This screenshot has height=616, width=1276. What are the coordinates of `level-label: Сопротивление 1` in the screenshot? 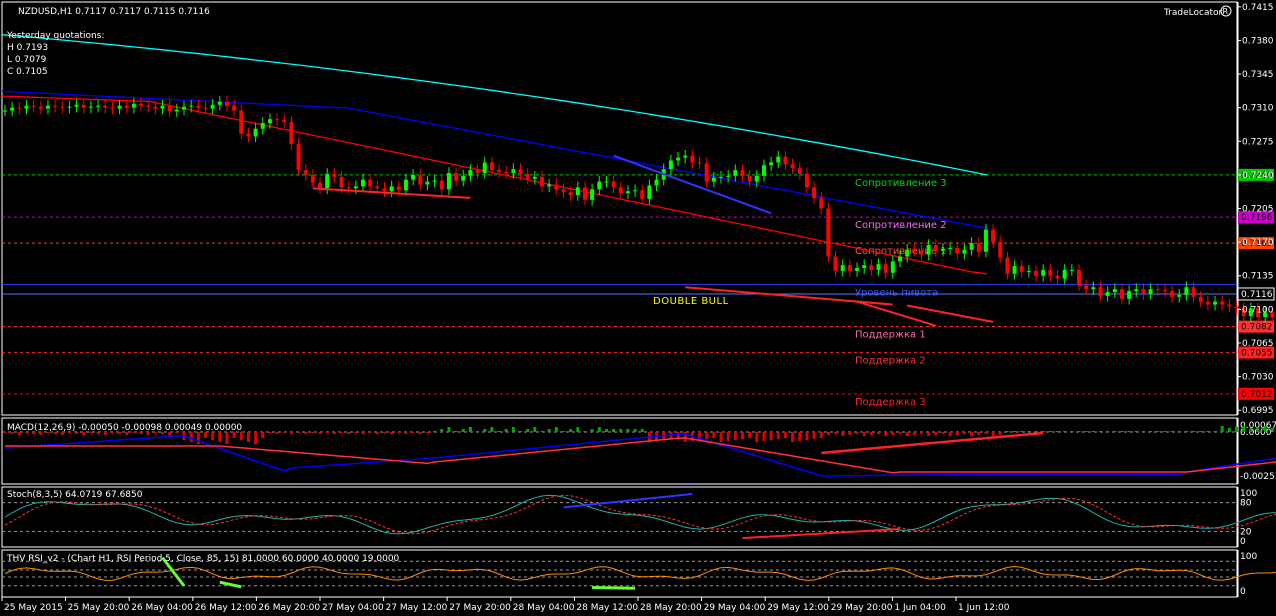 It's located at (901, 251).